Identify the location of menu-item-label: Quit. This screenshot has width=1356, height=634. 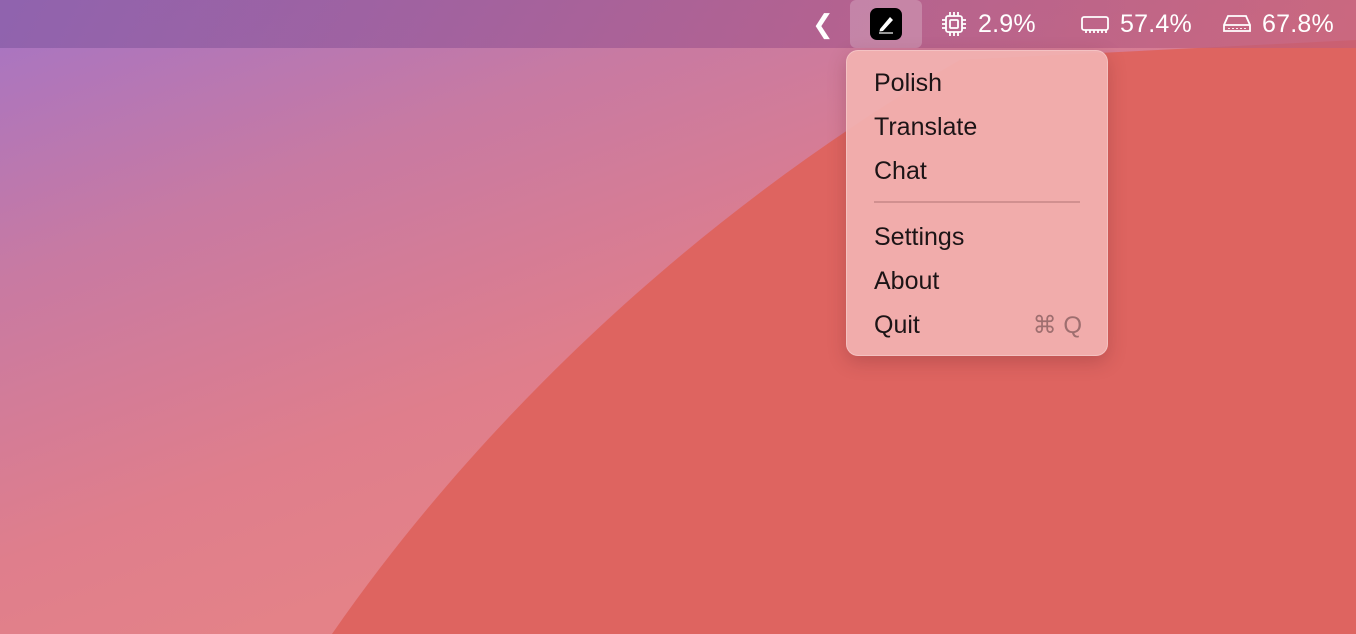
(897, 324).